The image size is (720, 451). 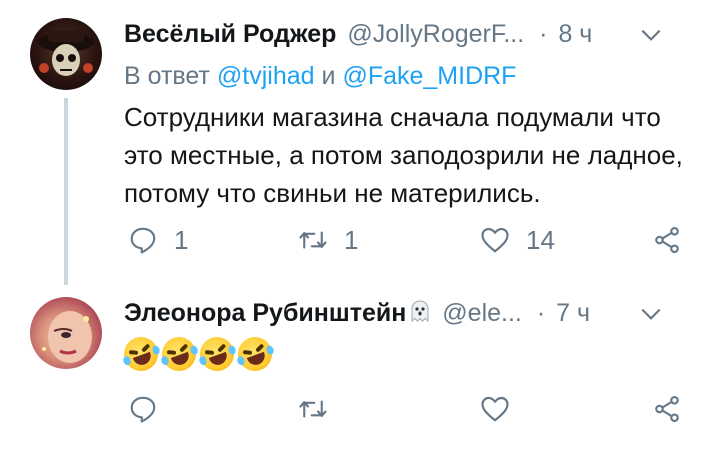 I want to click on retweet-button: 1, so click(x=328, y=240).